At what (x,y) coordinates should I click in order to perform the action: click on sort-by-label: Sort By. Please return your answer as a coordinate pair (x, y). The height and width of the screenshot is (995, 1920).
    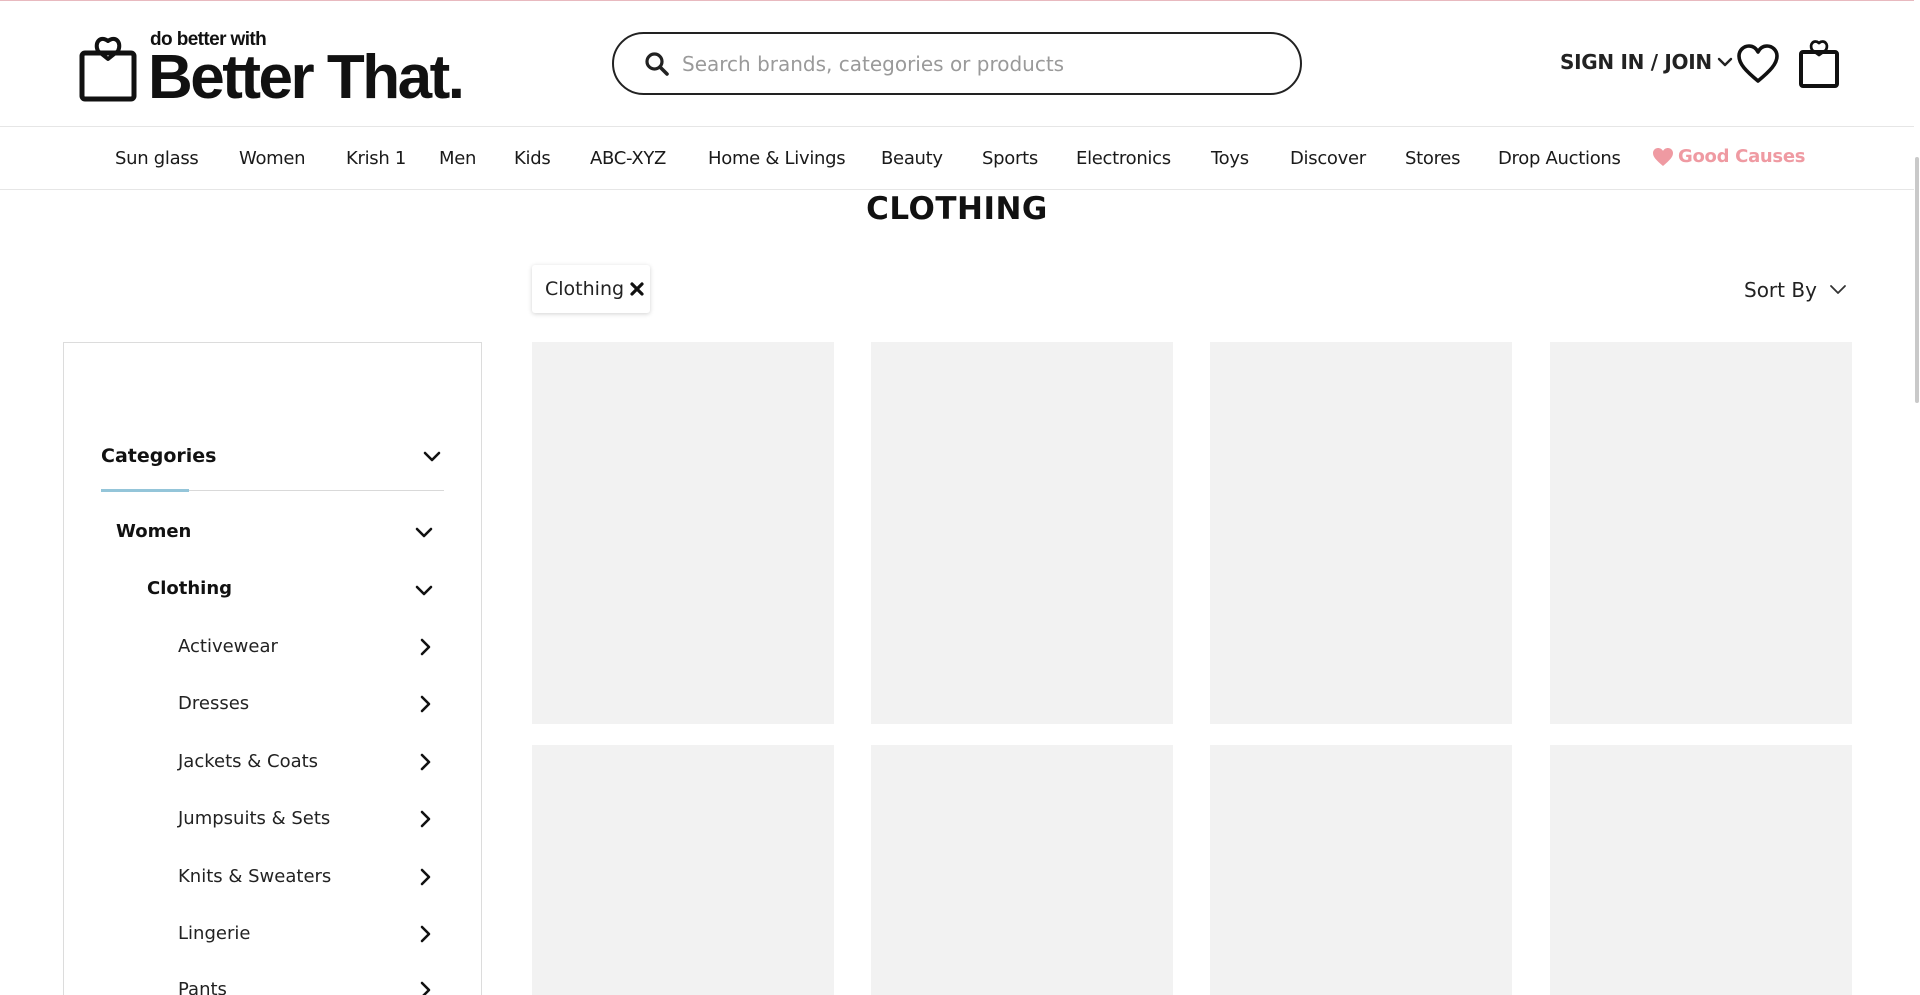
    Looking at the image, I should click on (1780, 290).